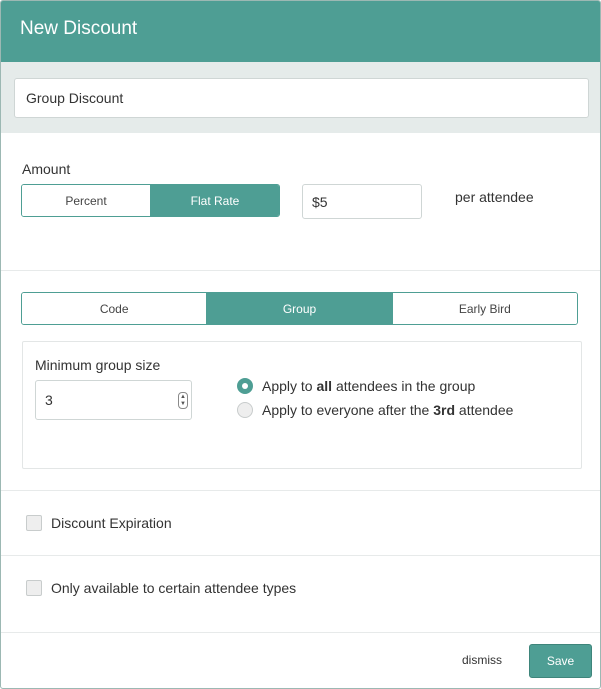  What do you see at coordinates (494, 197) in the screenshot?
I see `per-attendee-label: per attendee` at bounding box center [494, 197].